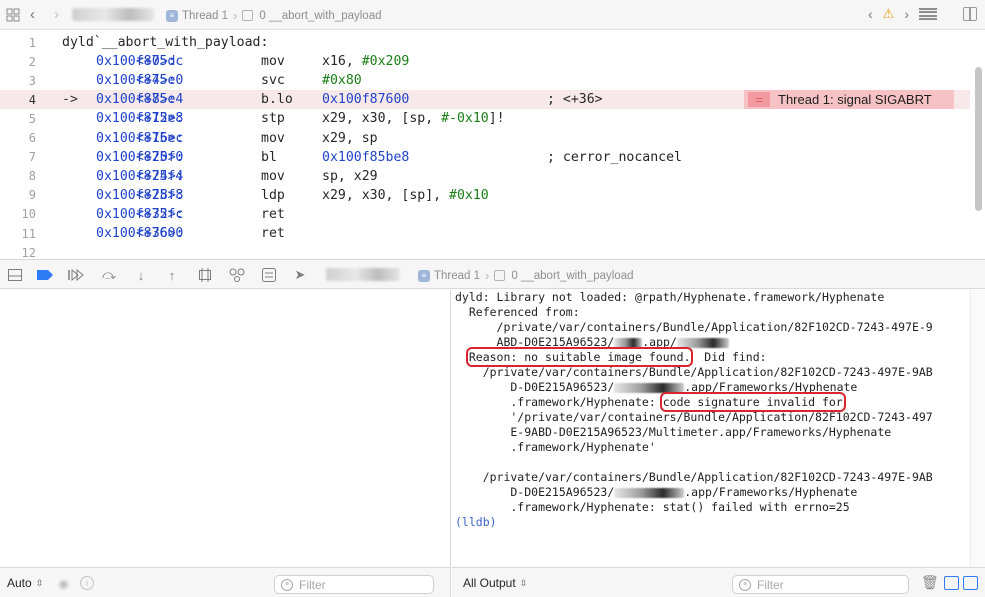  I want to click on immediate-value: #0x10, so click(469, 195).